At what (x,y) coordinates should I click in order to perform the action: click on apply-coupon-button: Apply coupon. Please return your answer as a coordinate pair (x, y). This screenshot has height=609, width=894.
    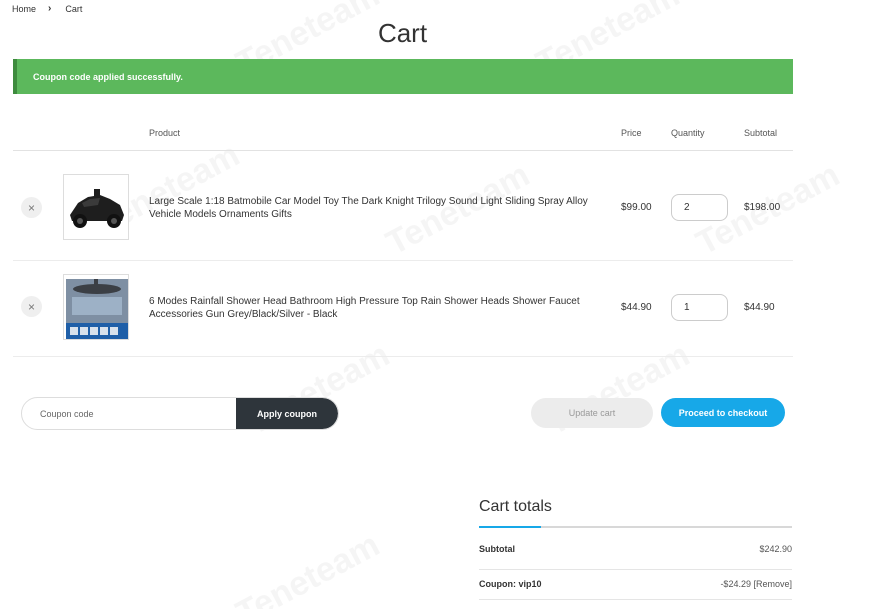
    Looking at the image, I should click on (287, 413).